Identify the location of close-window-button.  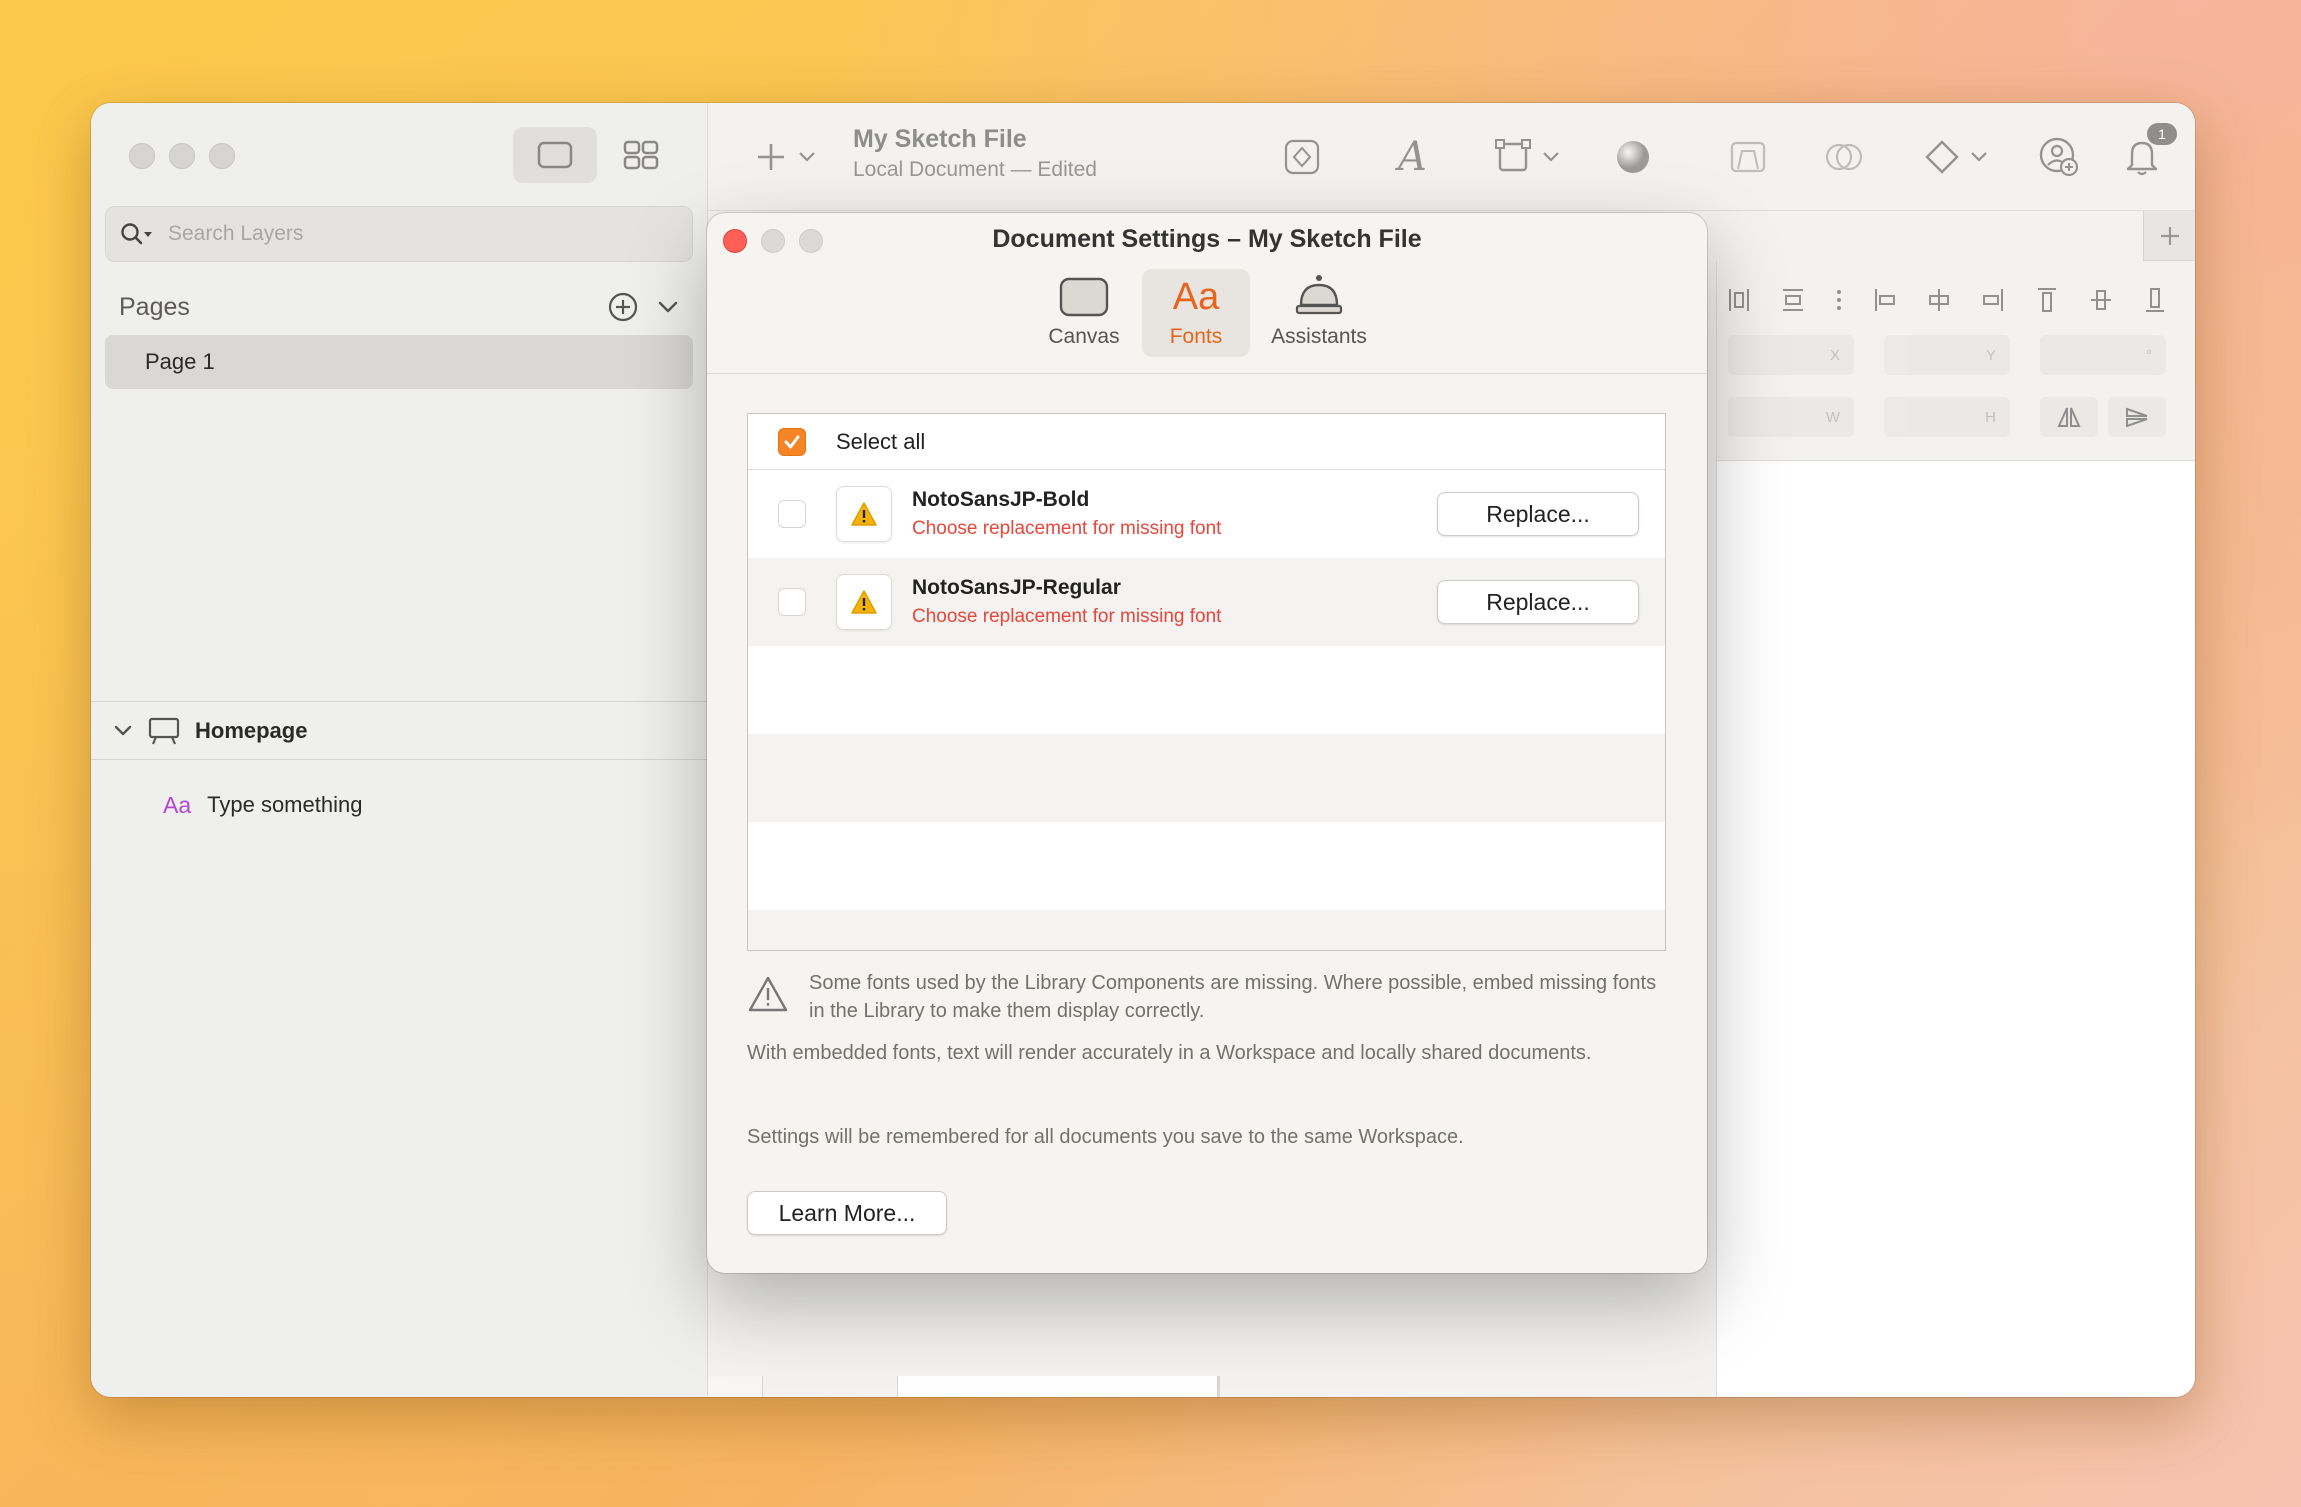
(142, 156).